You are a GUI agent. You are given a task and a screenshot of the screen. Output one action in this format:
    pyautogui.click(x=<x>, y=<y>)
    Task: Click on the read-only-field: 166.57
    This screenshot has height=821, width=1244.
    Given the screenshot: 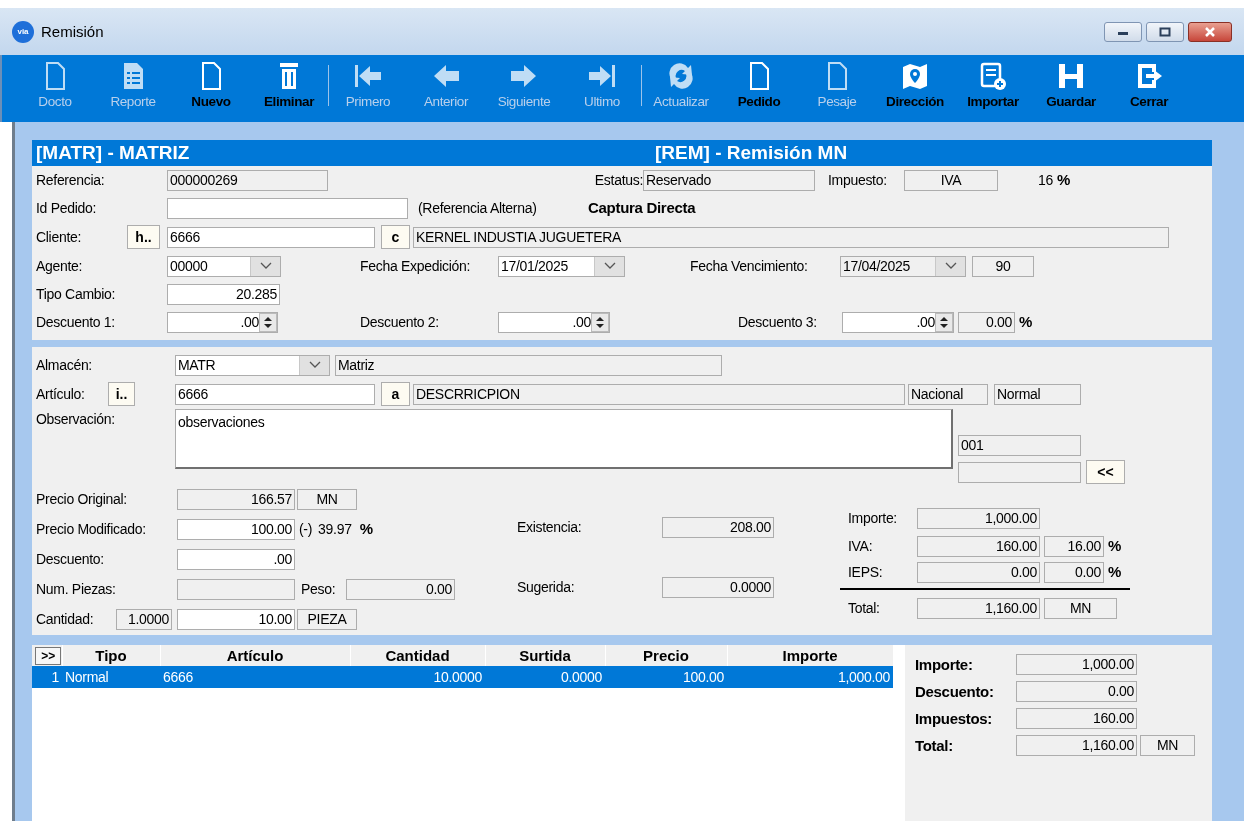 What is the action you would take?
    pyautogui.click(x=236, y=499)
    